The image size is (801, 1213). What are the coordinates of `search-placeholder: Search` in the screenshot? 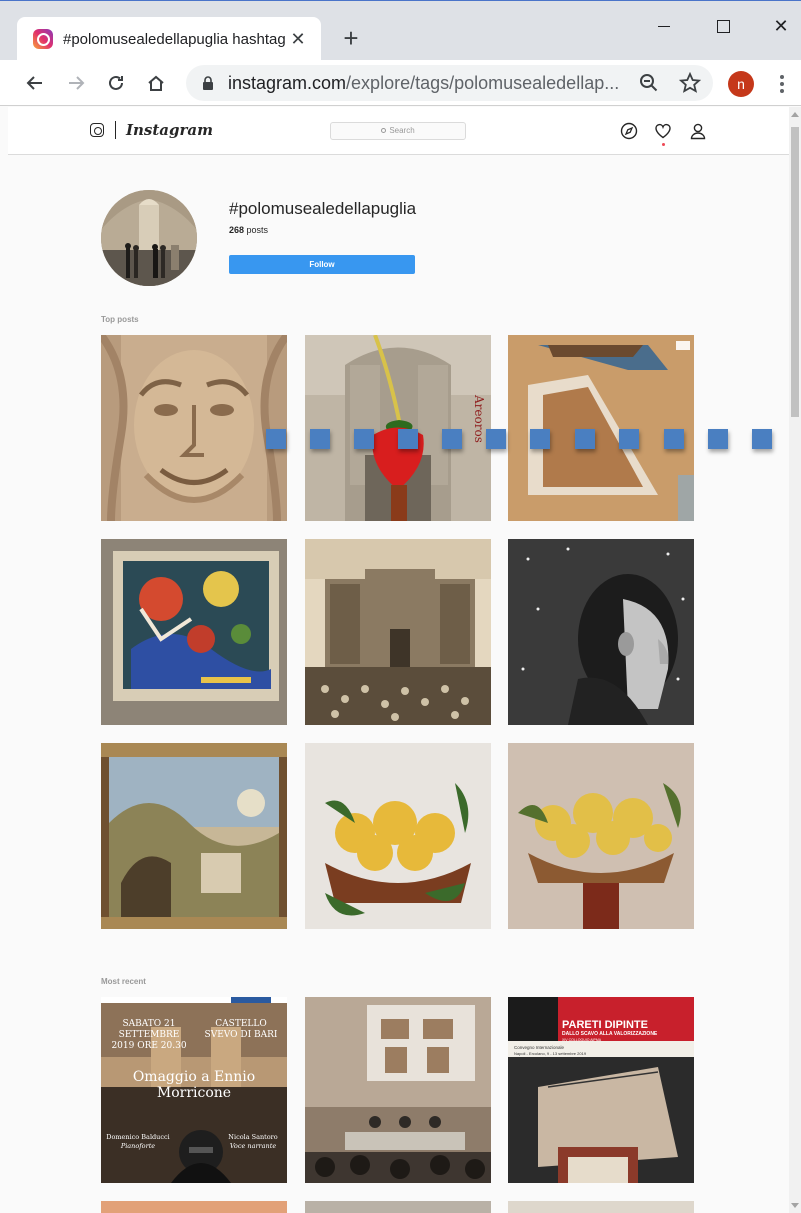 It's located at (402, 130).